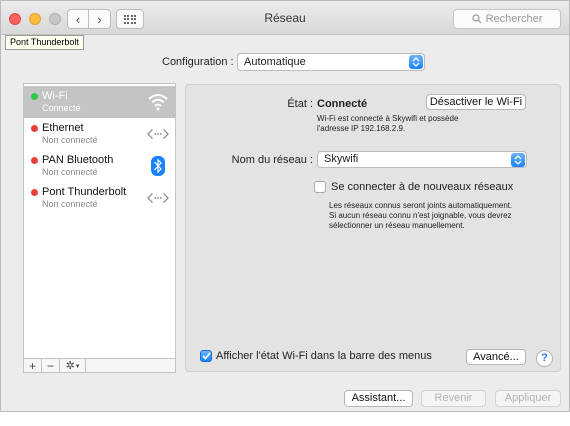 The image size is (570, 426). What do you see at coordinates (51, 366) in the screenshot?
I see `remove-service-button: −` at bounding box center [51, 366].